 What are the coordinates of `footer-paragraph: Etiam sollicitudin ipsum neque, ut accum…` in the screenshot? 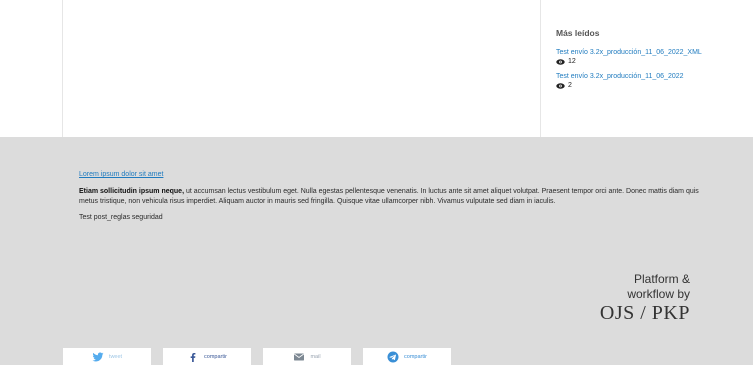 It's located at (389, 196).